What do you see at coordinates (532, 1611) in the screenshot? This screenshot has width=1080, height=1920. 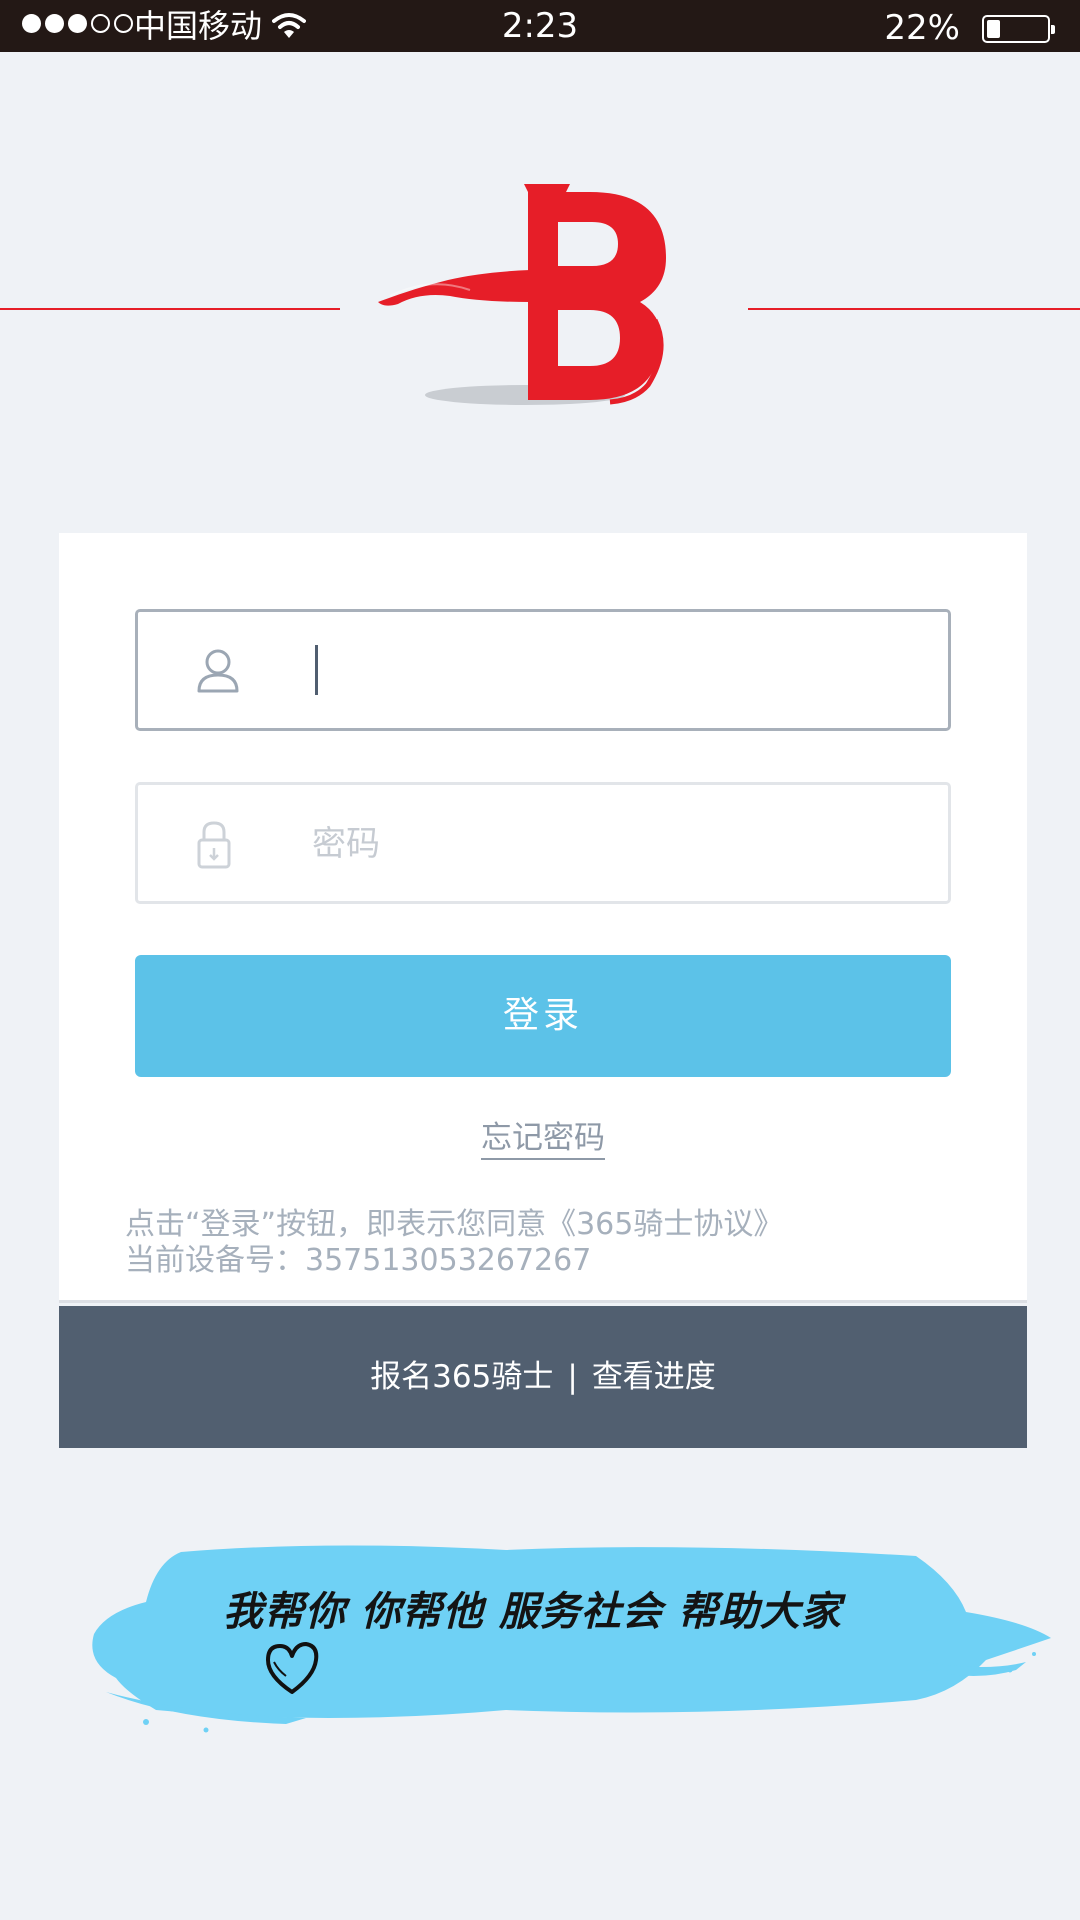 I see `slogan-text: 我帮你 你帮他 服务社会 帮助大家` at bounding box center [532, 1611].